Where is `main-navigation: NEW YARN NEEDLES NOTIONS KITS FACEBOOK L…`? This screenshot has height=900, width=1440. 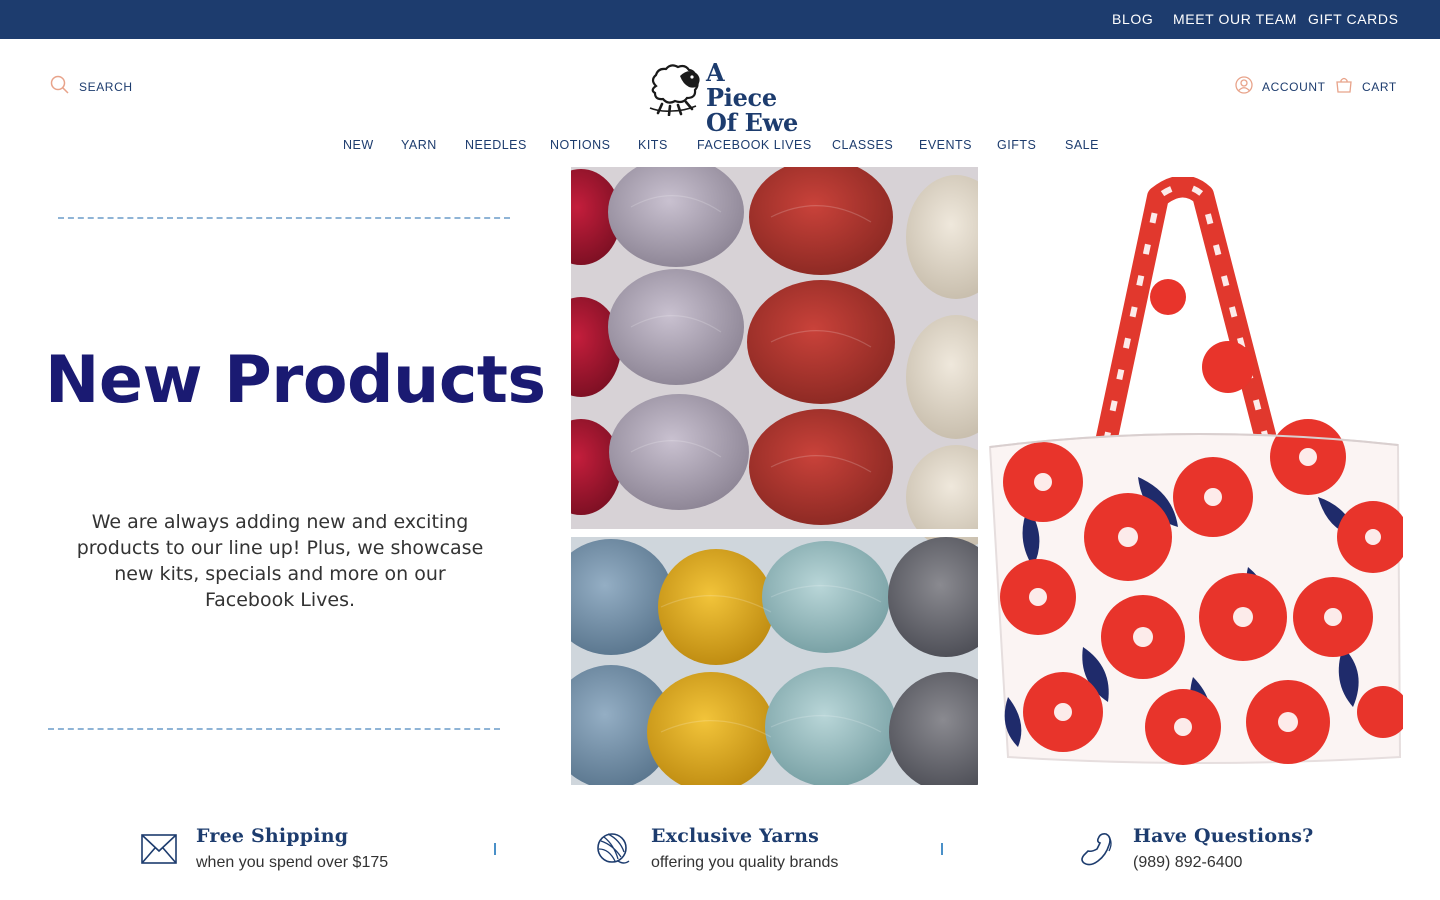
main-navigation: NEW YARN NEEDLES NOTIONS KITS FACEBOOK L… is located at coordinates (720, 147).